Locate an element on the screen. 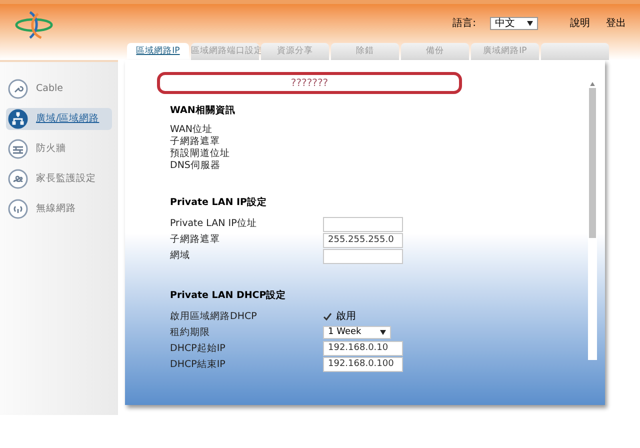 The image size is (640, 448). language-dropdown: 中文 is located at coordinates (514, 23).